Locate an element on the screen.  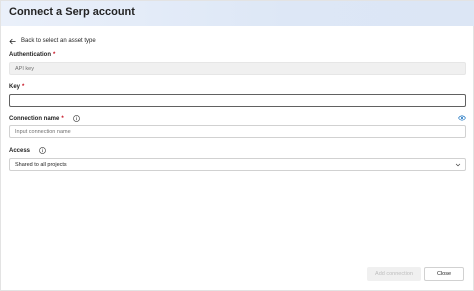
add-connection-label: Add connection is located at coordinates (394, 274).